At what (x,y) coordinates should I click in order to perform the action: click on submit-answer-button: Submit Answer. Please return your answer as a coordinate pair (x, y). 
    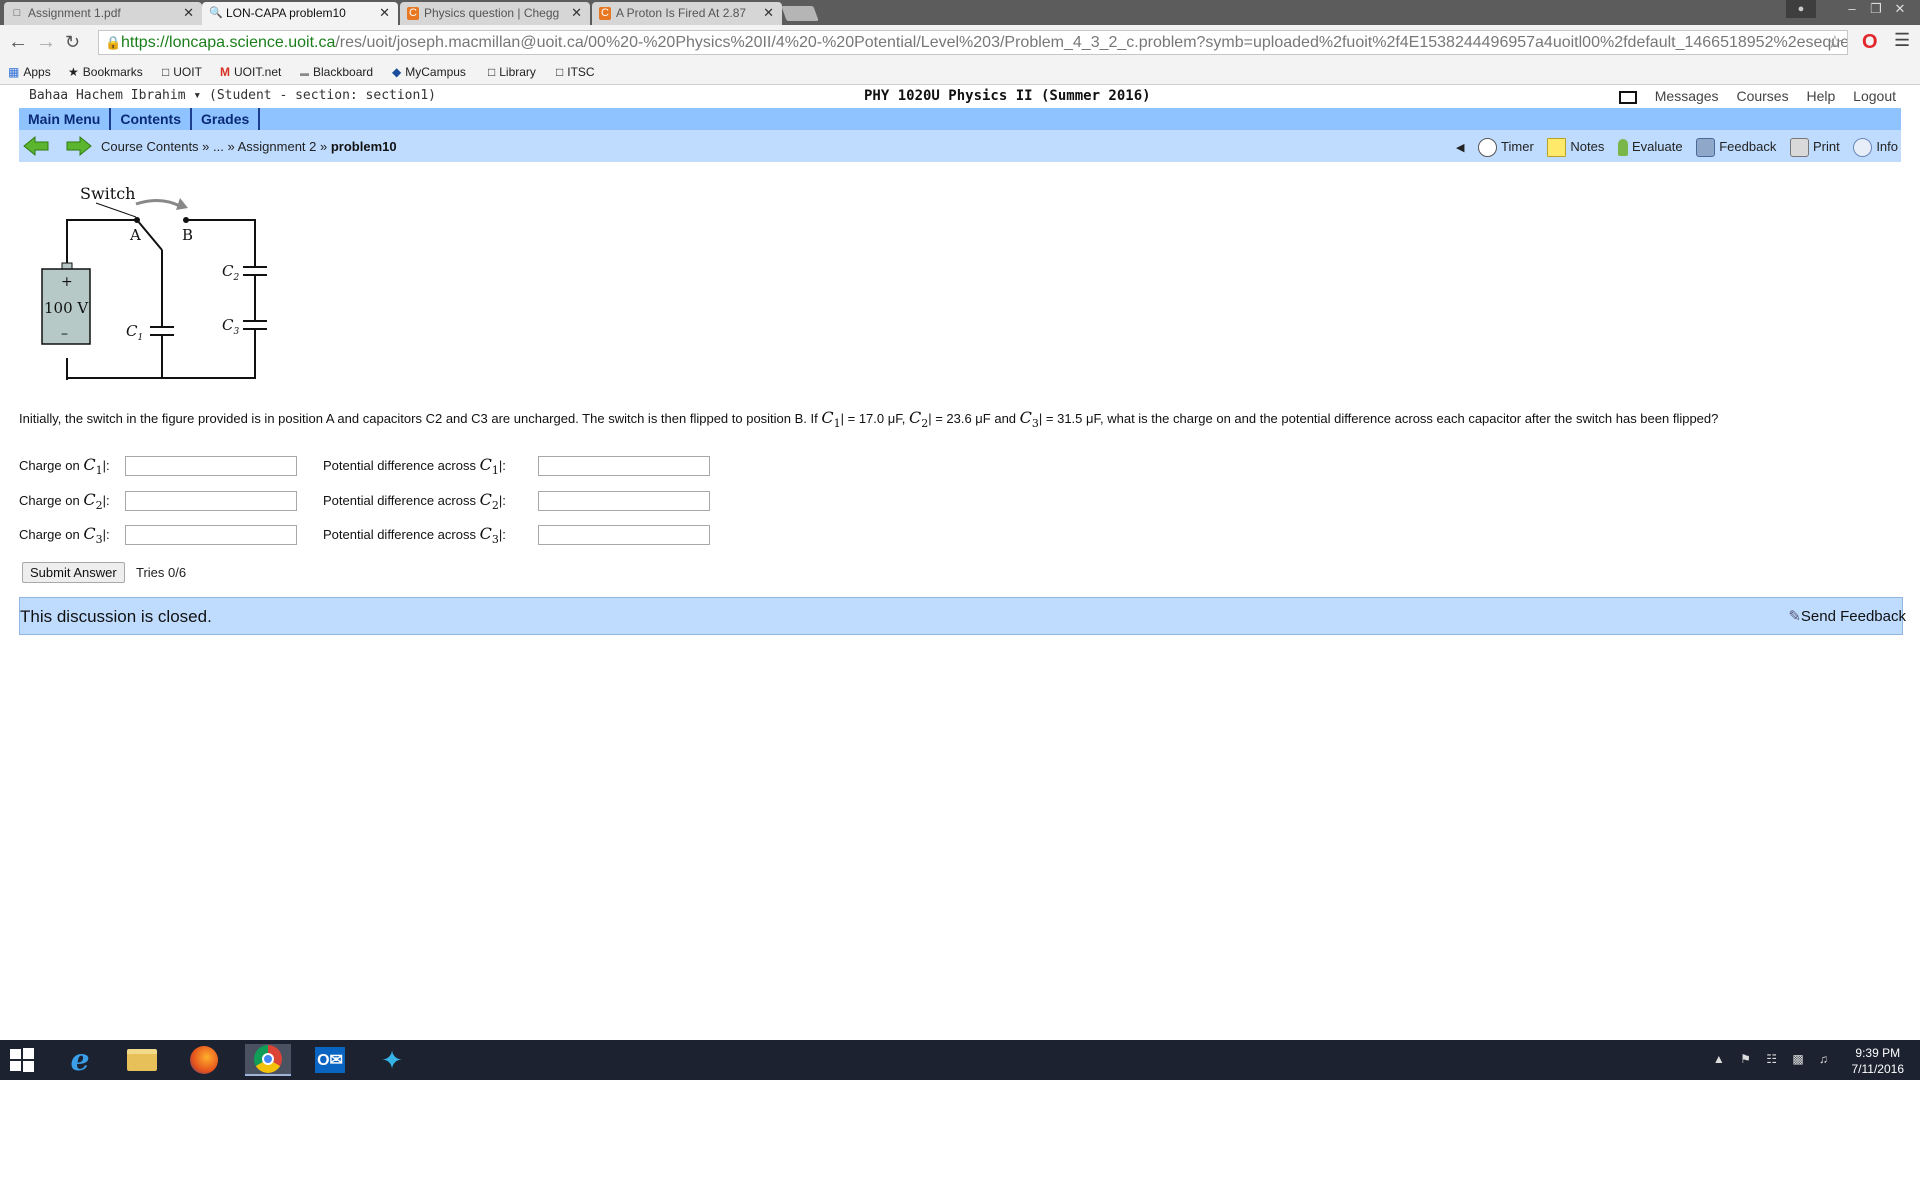
    Looking at the image, I should click on (73, 572).